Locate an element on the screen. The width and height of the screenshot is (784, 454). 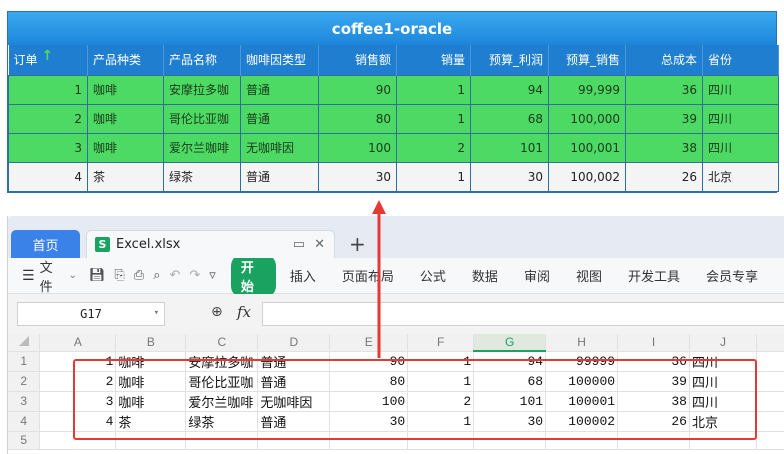
annotation-arrow is located at coordinates (379, 279).